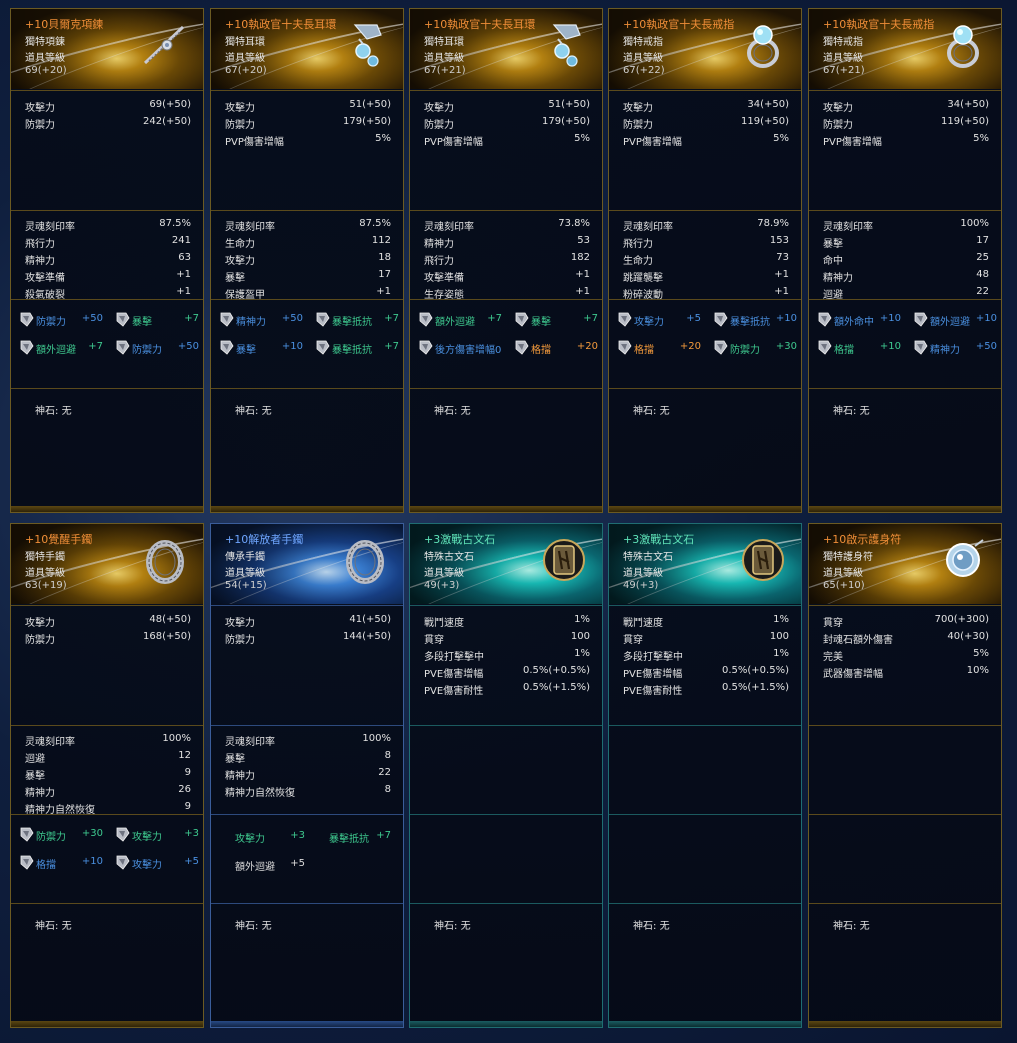 The image size is (1017, 1043). Describe the element at coordinates (92, 318) in the screenshot. I see `manastone-value: +50` at that location.